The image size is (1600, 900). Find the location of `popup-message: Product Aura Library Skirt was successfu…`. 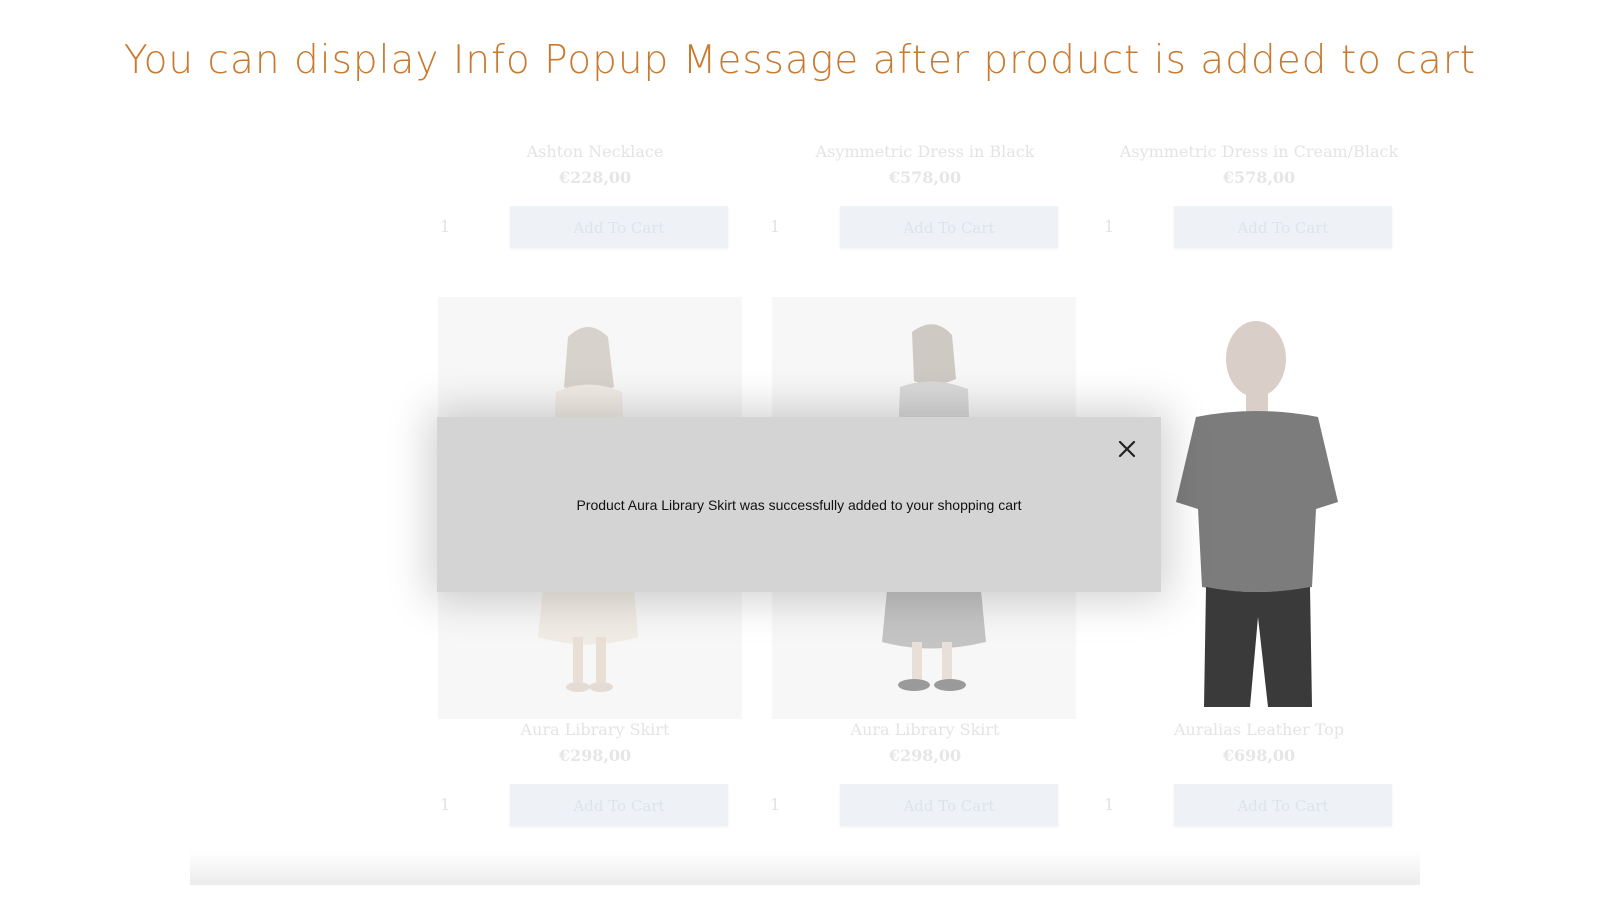

popup-message: Product Aura Library Skirt was successfu… is located at coordinates (799, 505).